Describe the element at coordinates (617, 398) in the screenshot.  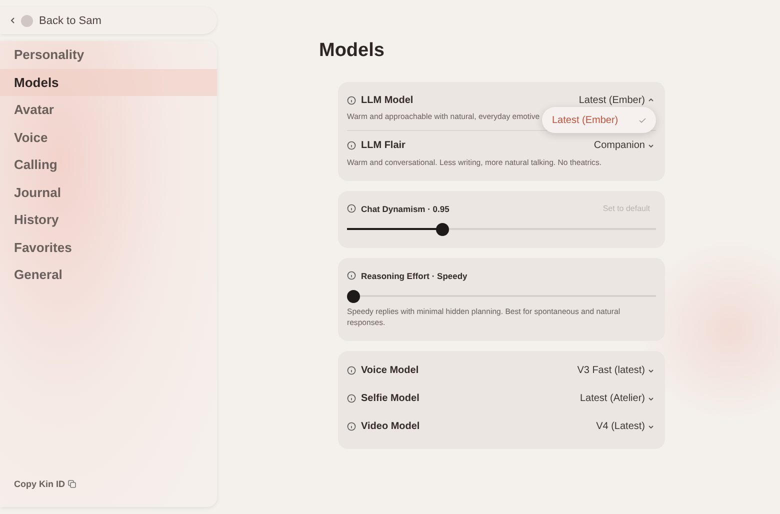
I see `model-select: Latest (Atelier)` at that location.